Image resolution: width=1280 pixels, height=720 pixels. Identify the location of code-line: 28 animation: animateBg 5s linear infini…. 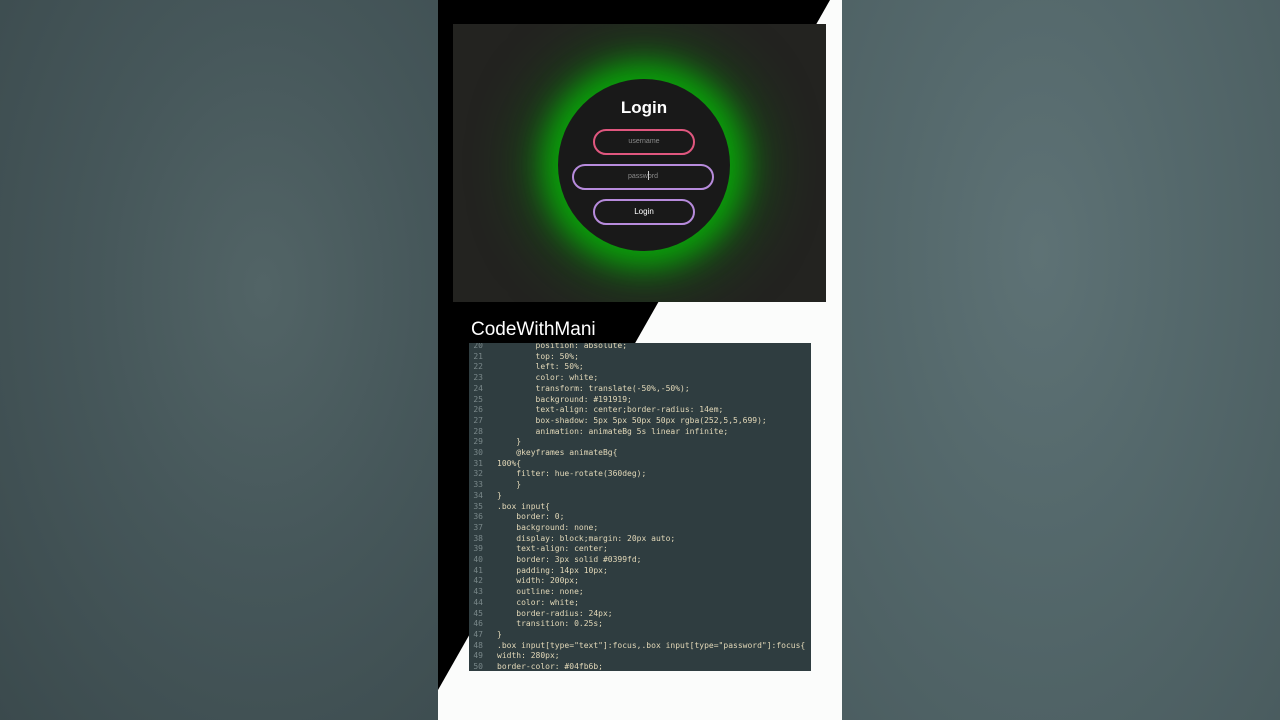
(640, 431).